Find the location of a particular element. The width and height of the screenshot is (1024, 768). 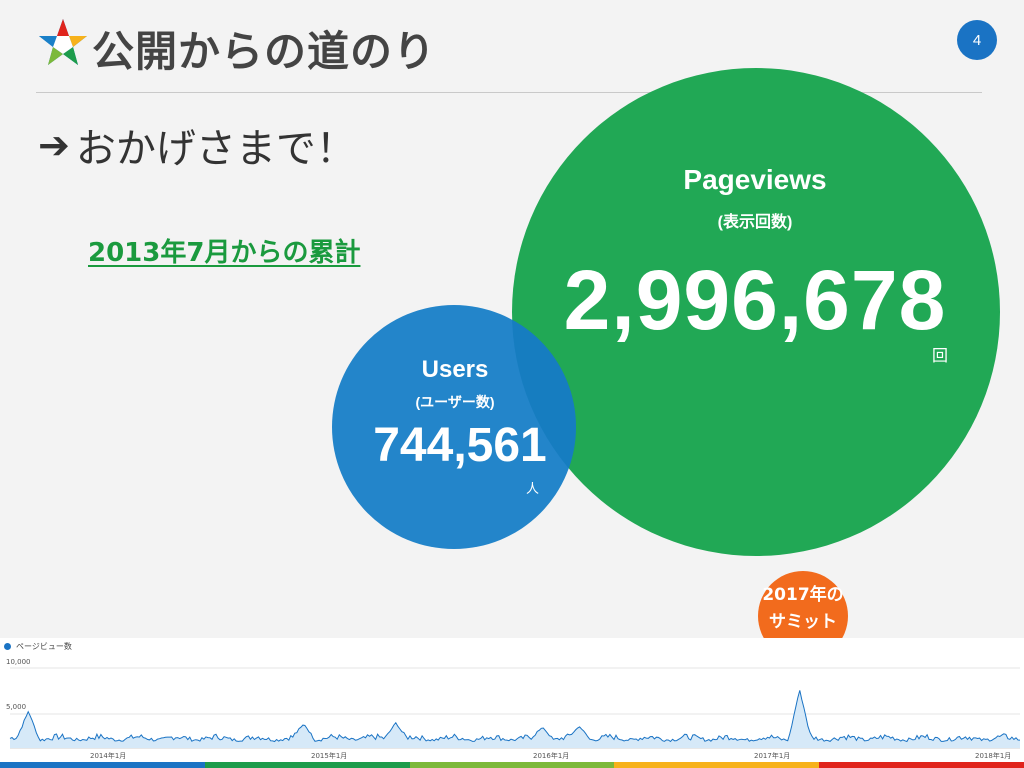

callout-line-2: サミット is located at coordinates (803, 622).